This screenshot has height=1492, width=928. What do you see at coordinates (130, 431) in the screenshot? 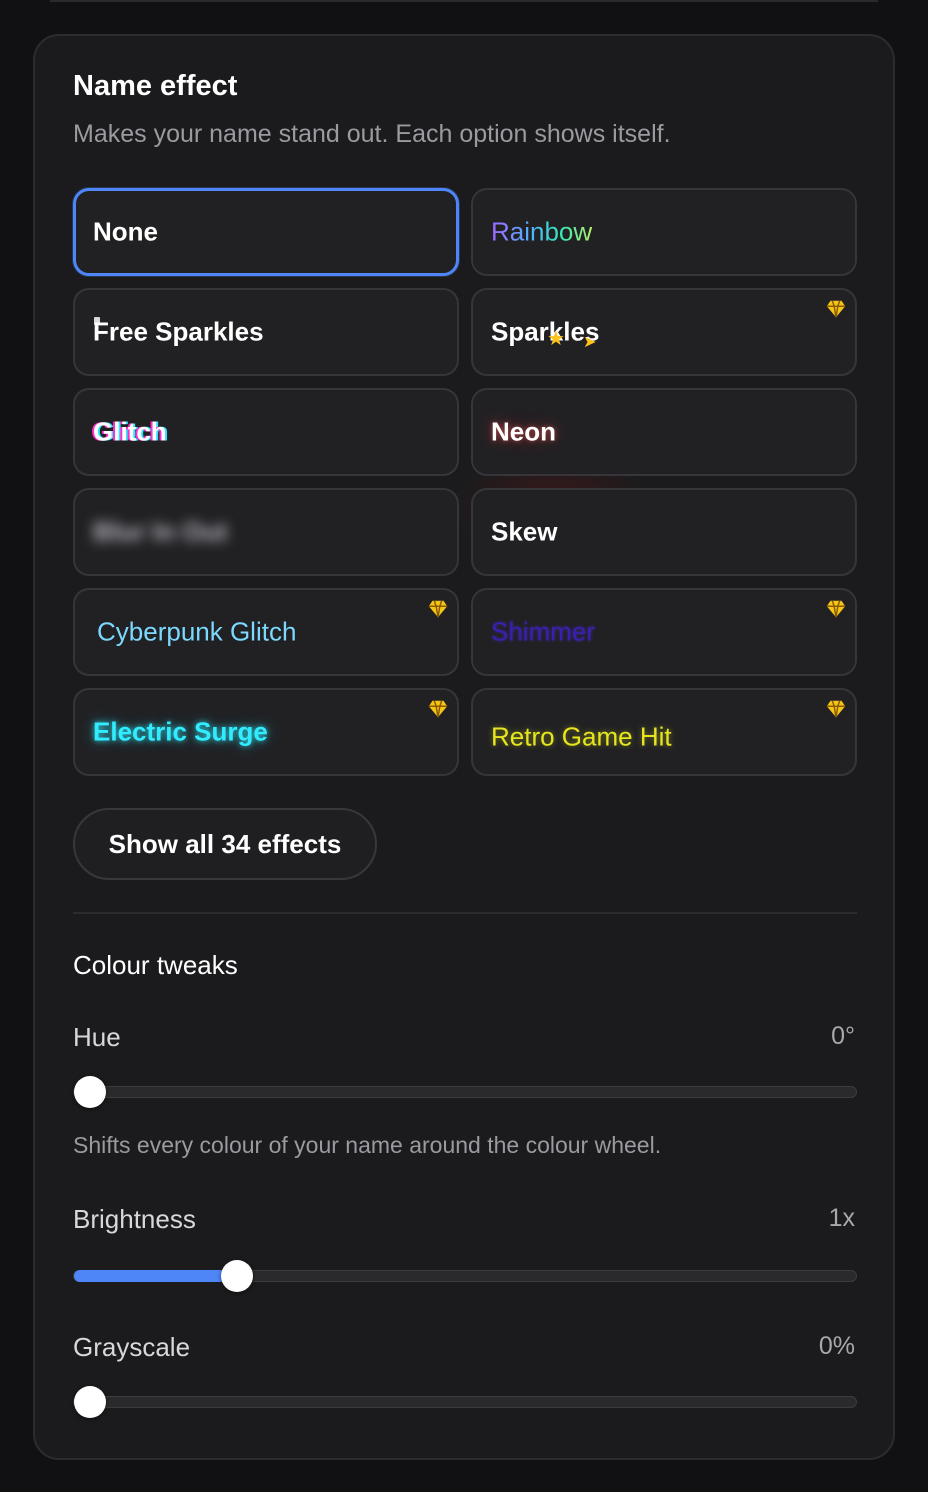
I see `effect-label: Glitch` at bounding box center [130, 431].